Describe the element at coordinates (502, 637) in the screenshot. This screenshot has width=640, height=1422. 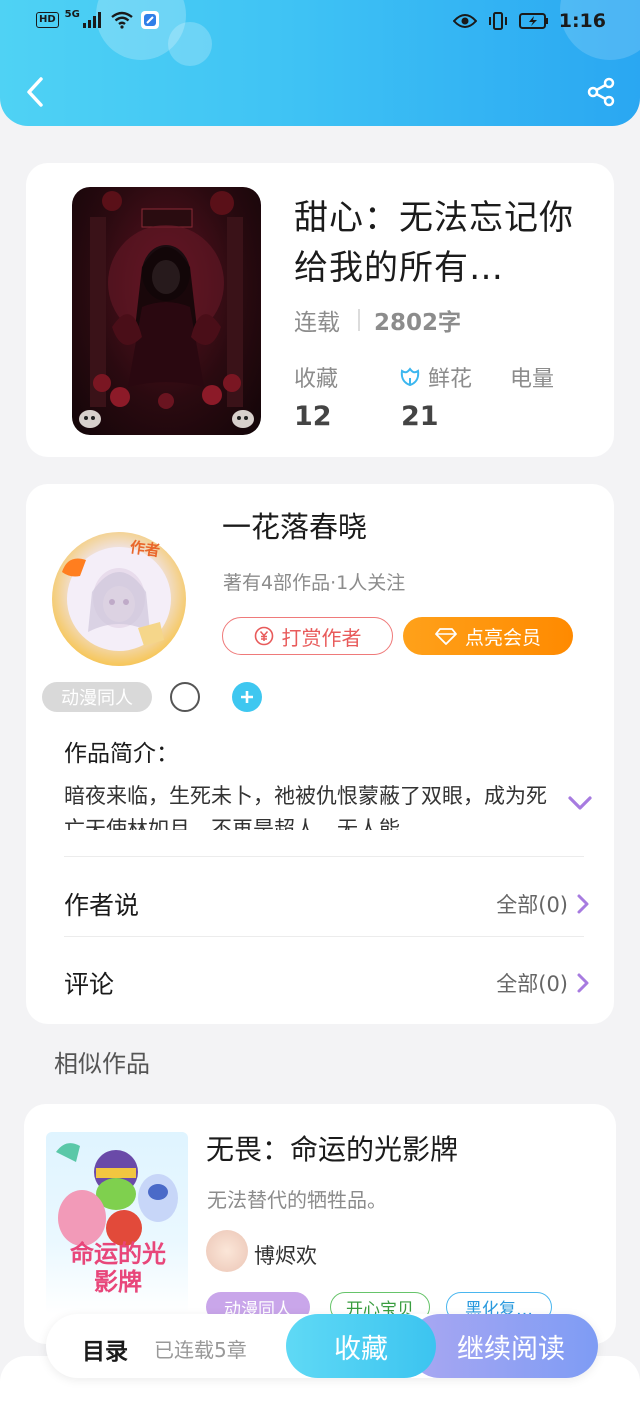
I see `vip-label: 点亮会员` at that location.